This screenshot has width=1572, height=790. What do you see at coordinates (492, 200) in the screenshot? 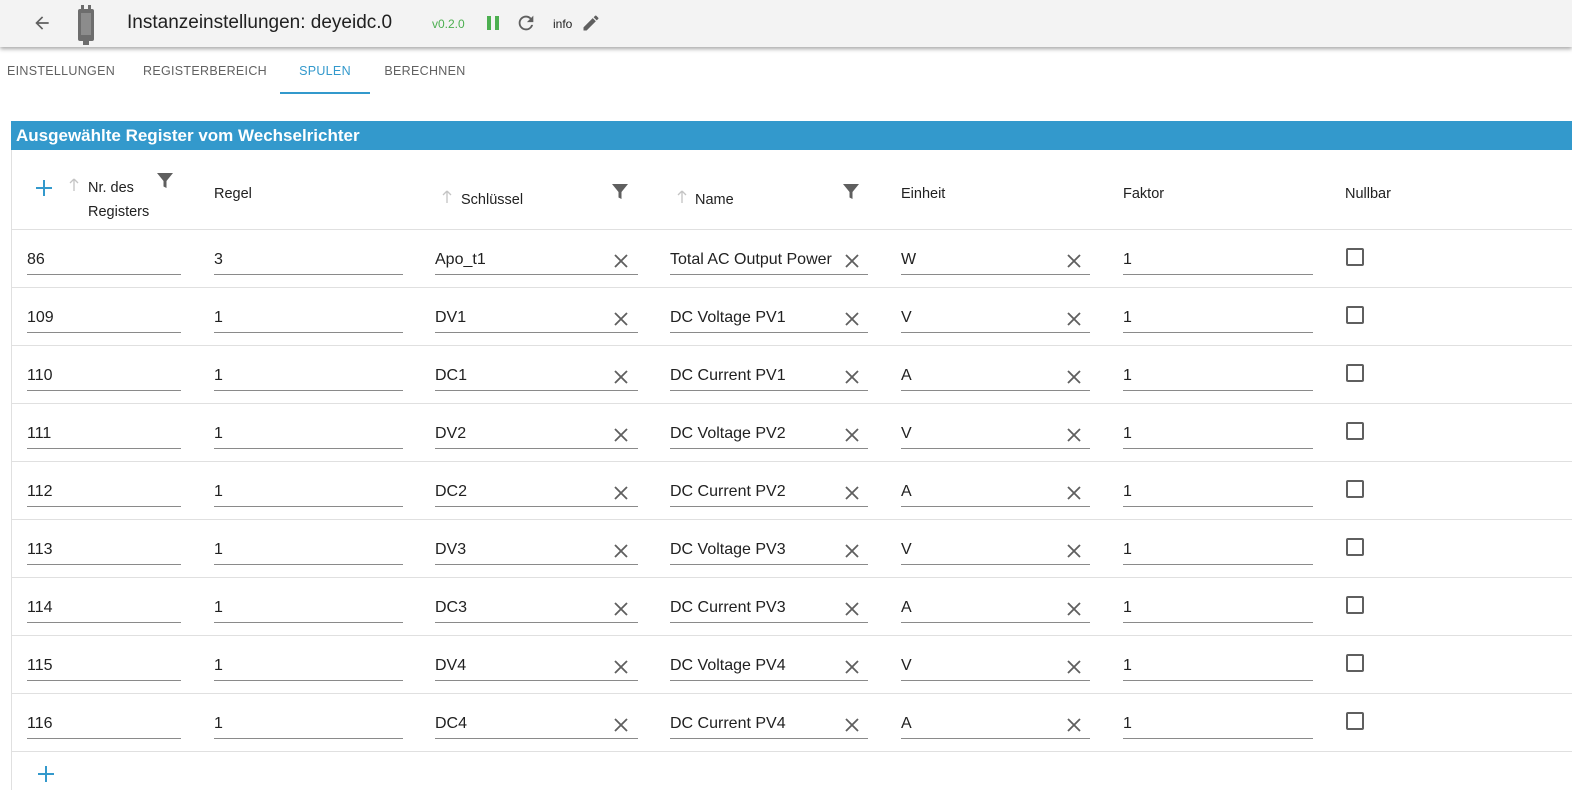
I see `column-header-key: Schlüssel` at bounding box center [492, 200].